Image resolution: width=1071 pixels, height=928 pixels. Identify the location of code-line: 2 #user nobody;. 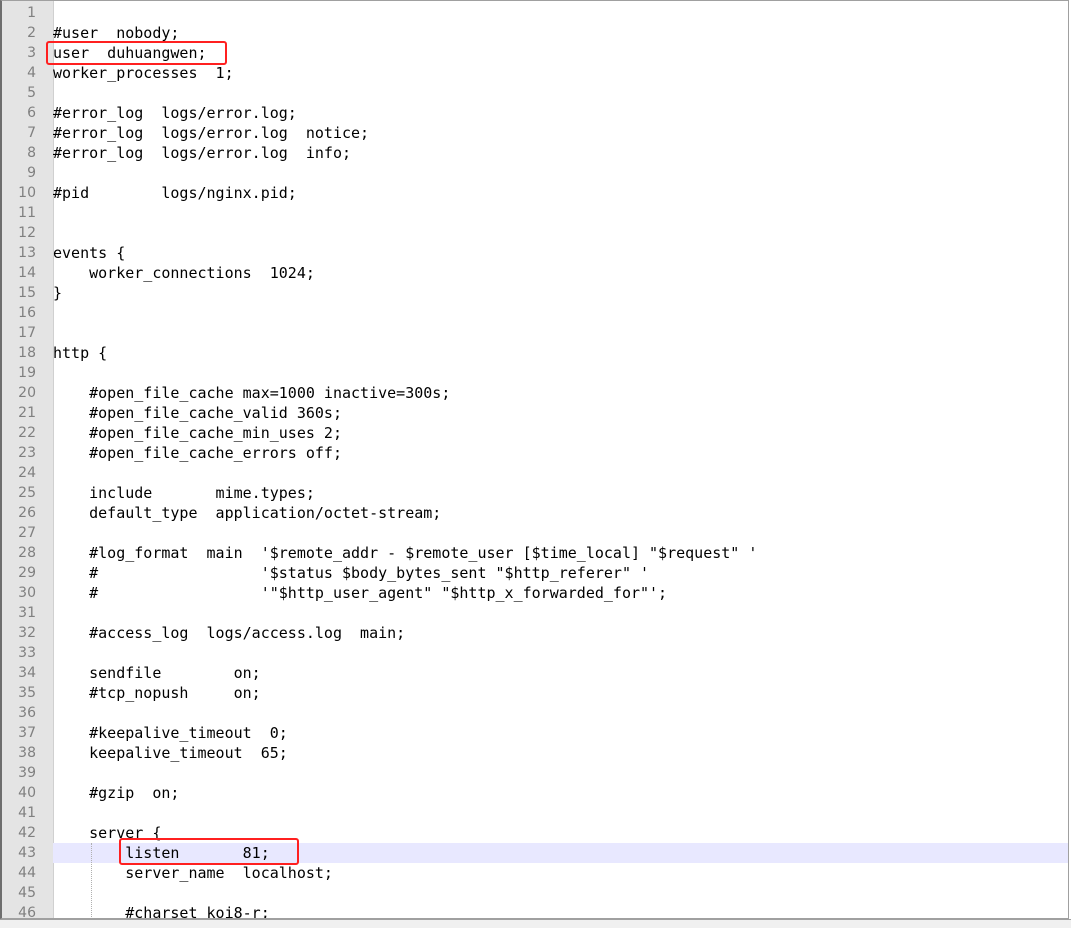
(535, 33).